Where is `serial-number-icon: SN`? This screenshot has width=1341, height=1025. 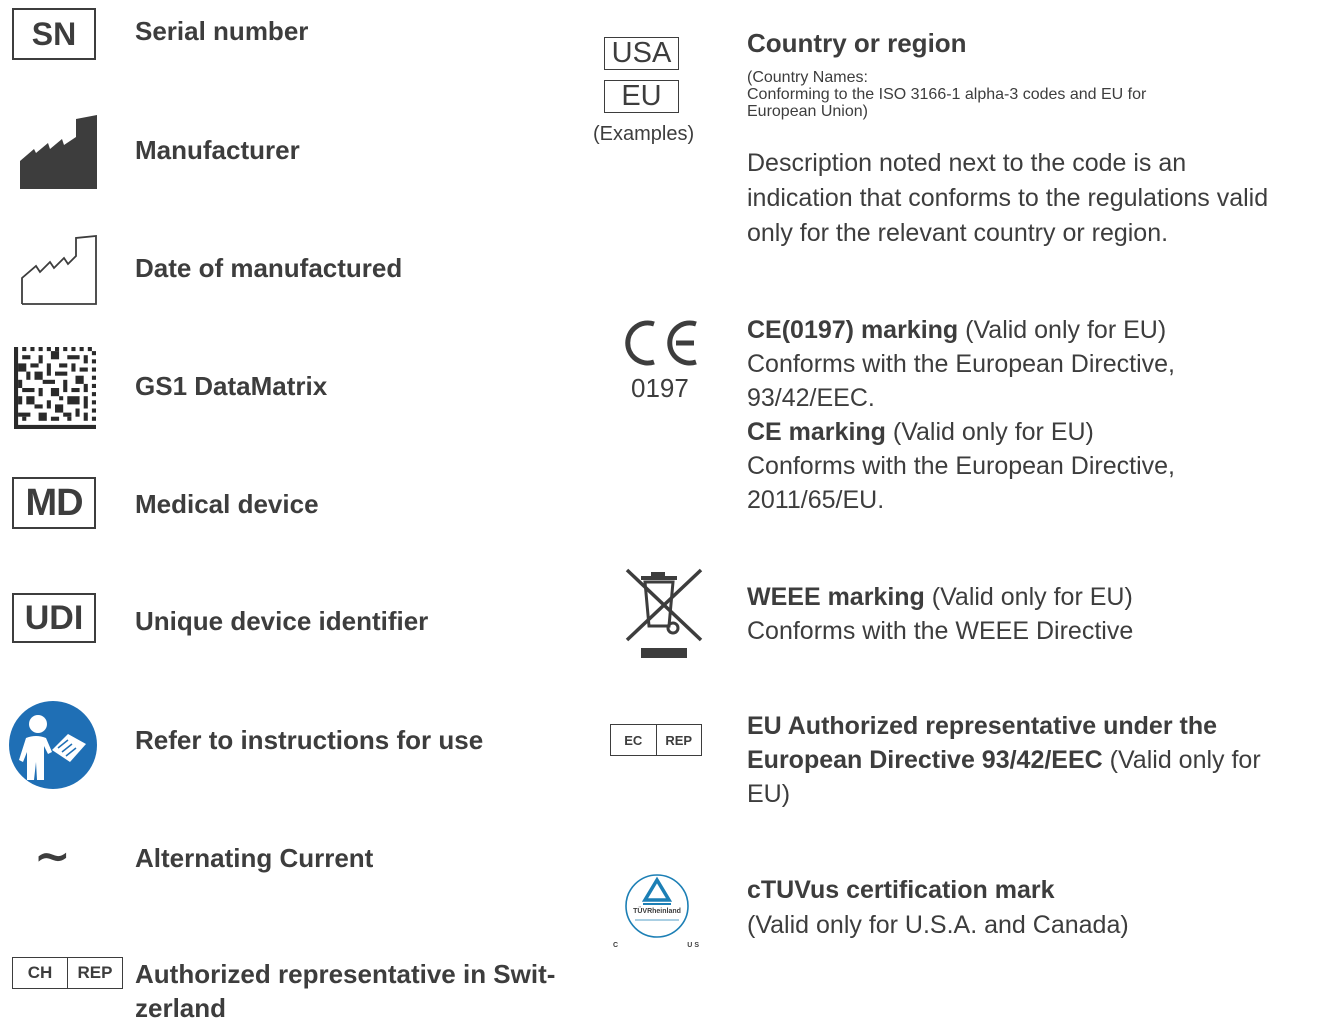
serial-number-icon: SN is located at coordinates (54, 34).